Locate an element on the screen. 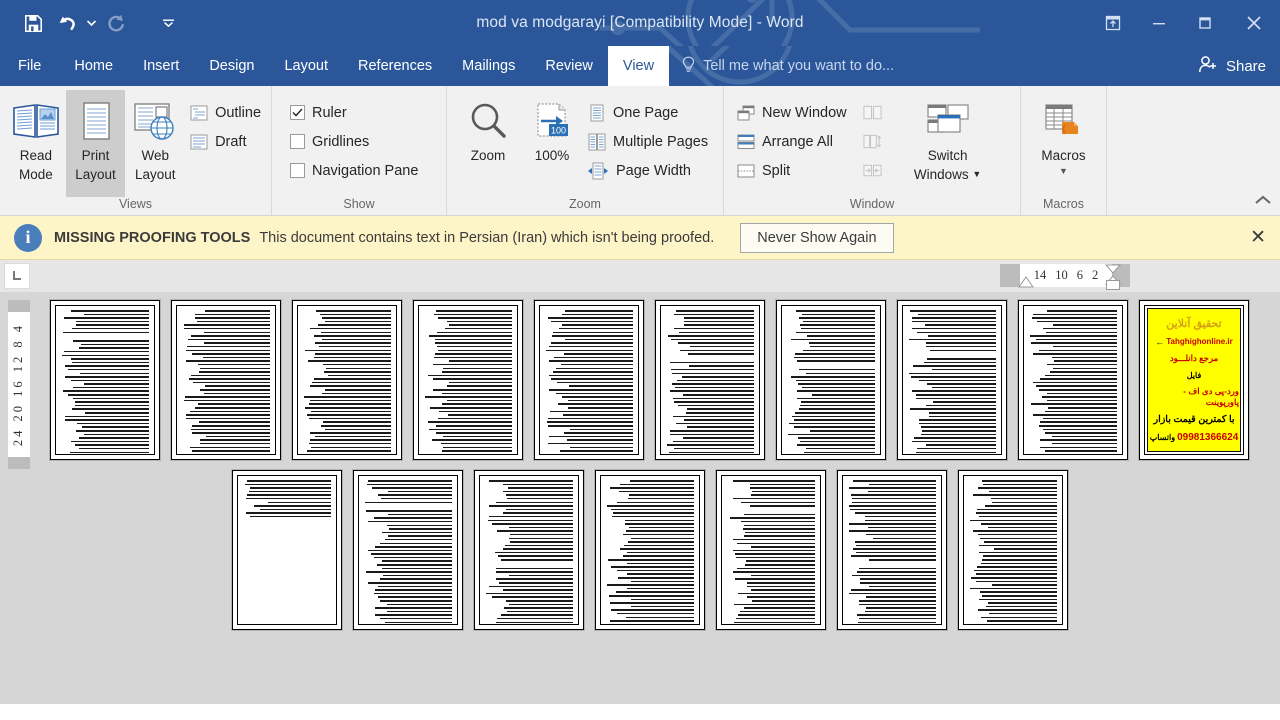 The width and height of the screenshot is (1280, 720). tab-file: File is located at coordinates (30, 66).